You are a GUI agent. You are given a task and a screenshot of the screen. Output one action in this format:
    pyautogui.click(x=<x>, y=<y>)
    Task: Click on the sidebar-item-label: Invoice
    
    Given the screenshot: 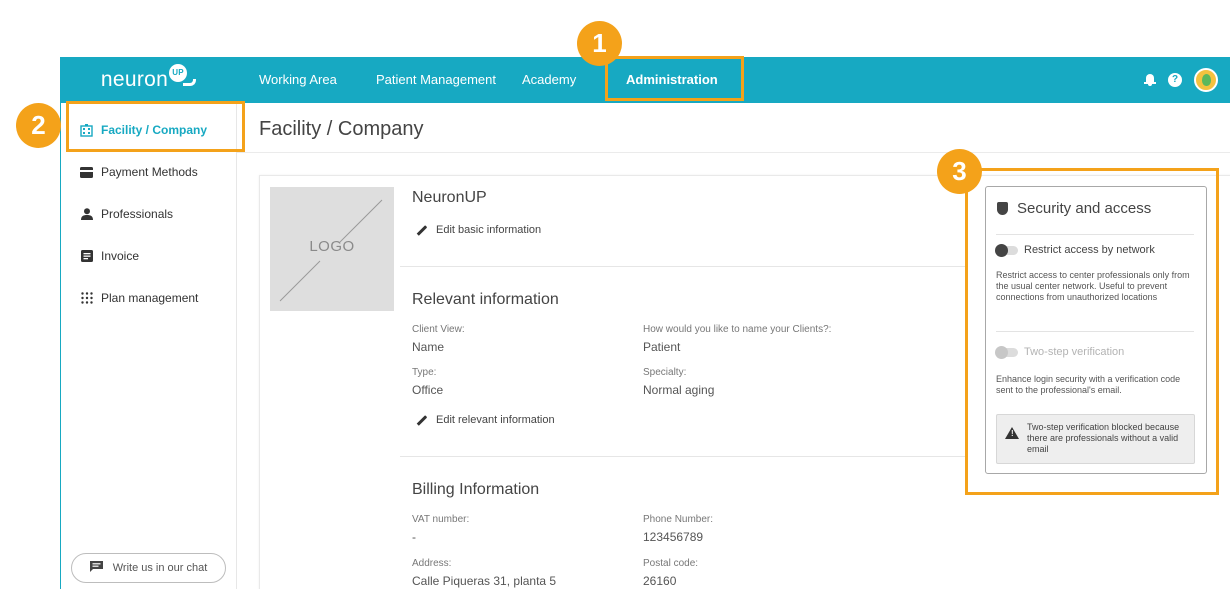 What is the action you would take?
    pyautogui.click(x=120, y=256)
    